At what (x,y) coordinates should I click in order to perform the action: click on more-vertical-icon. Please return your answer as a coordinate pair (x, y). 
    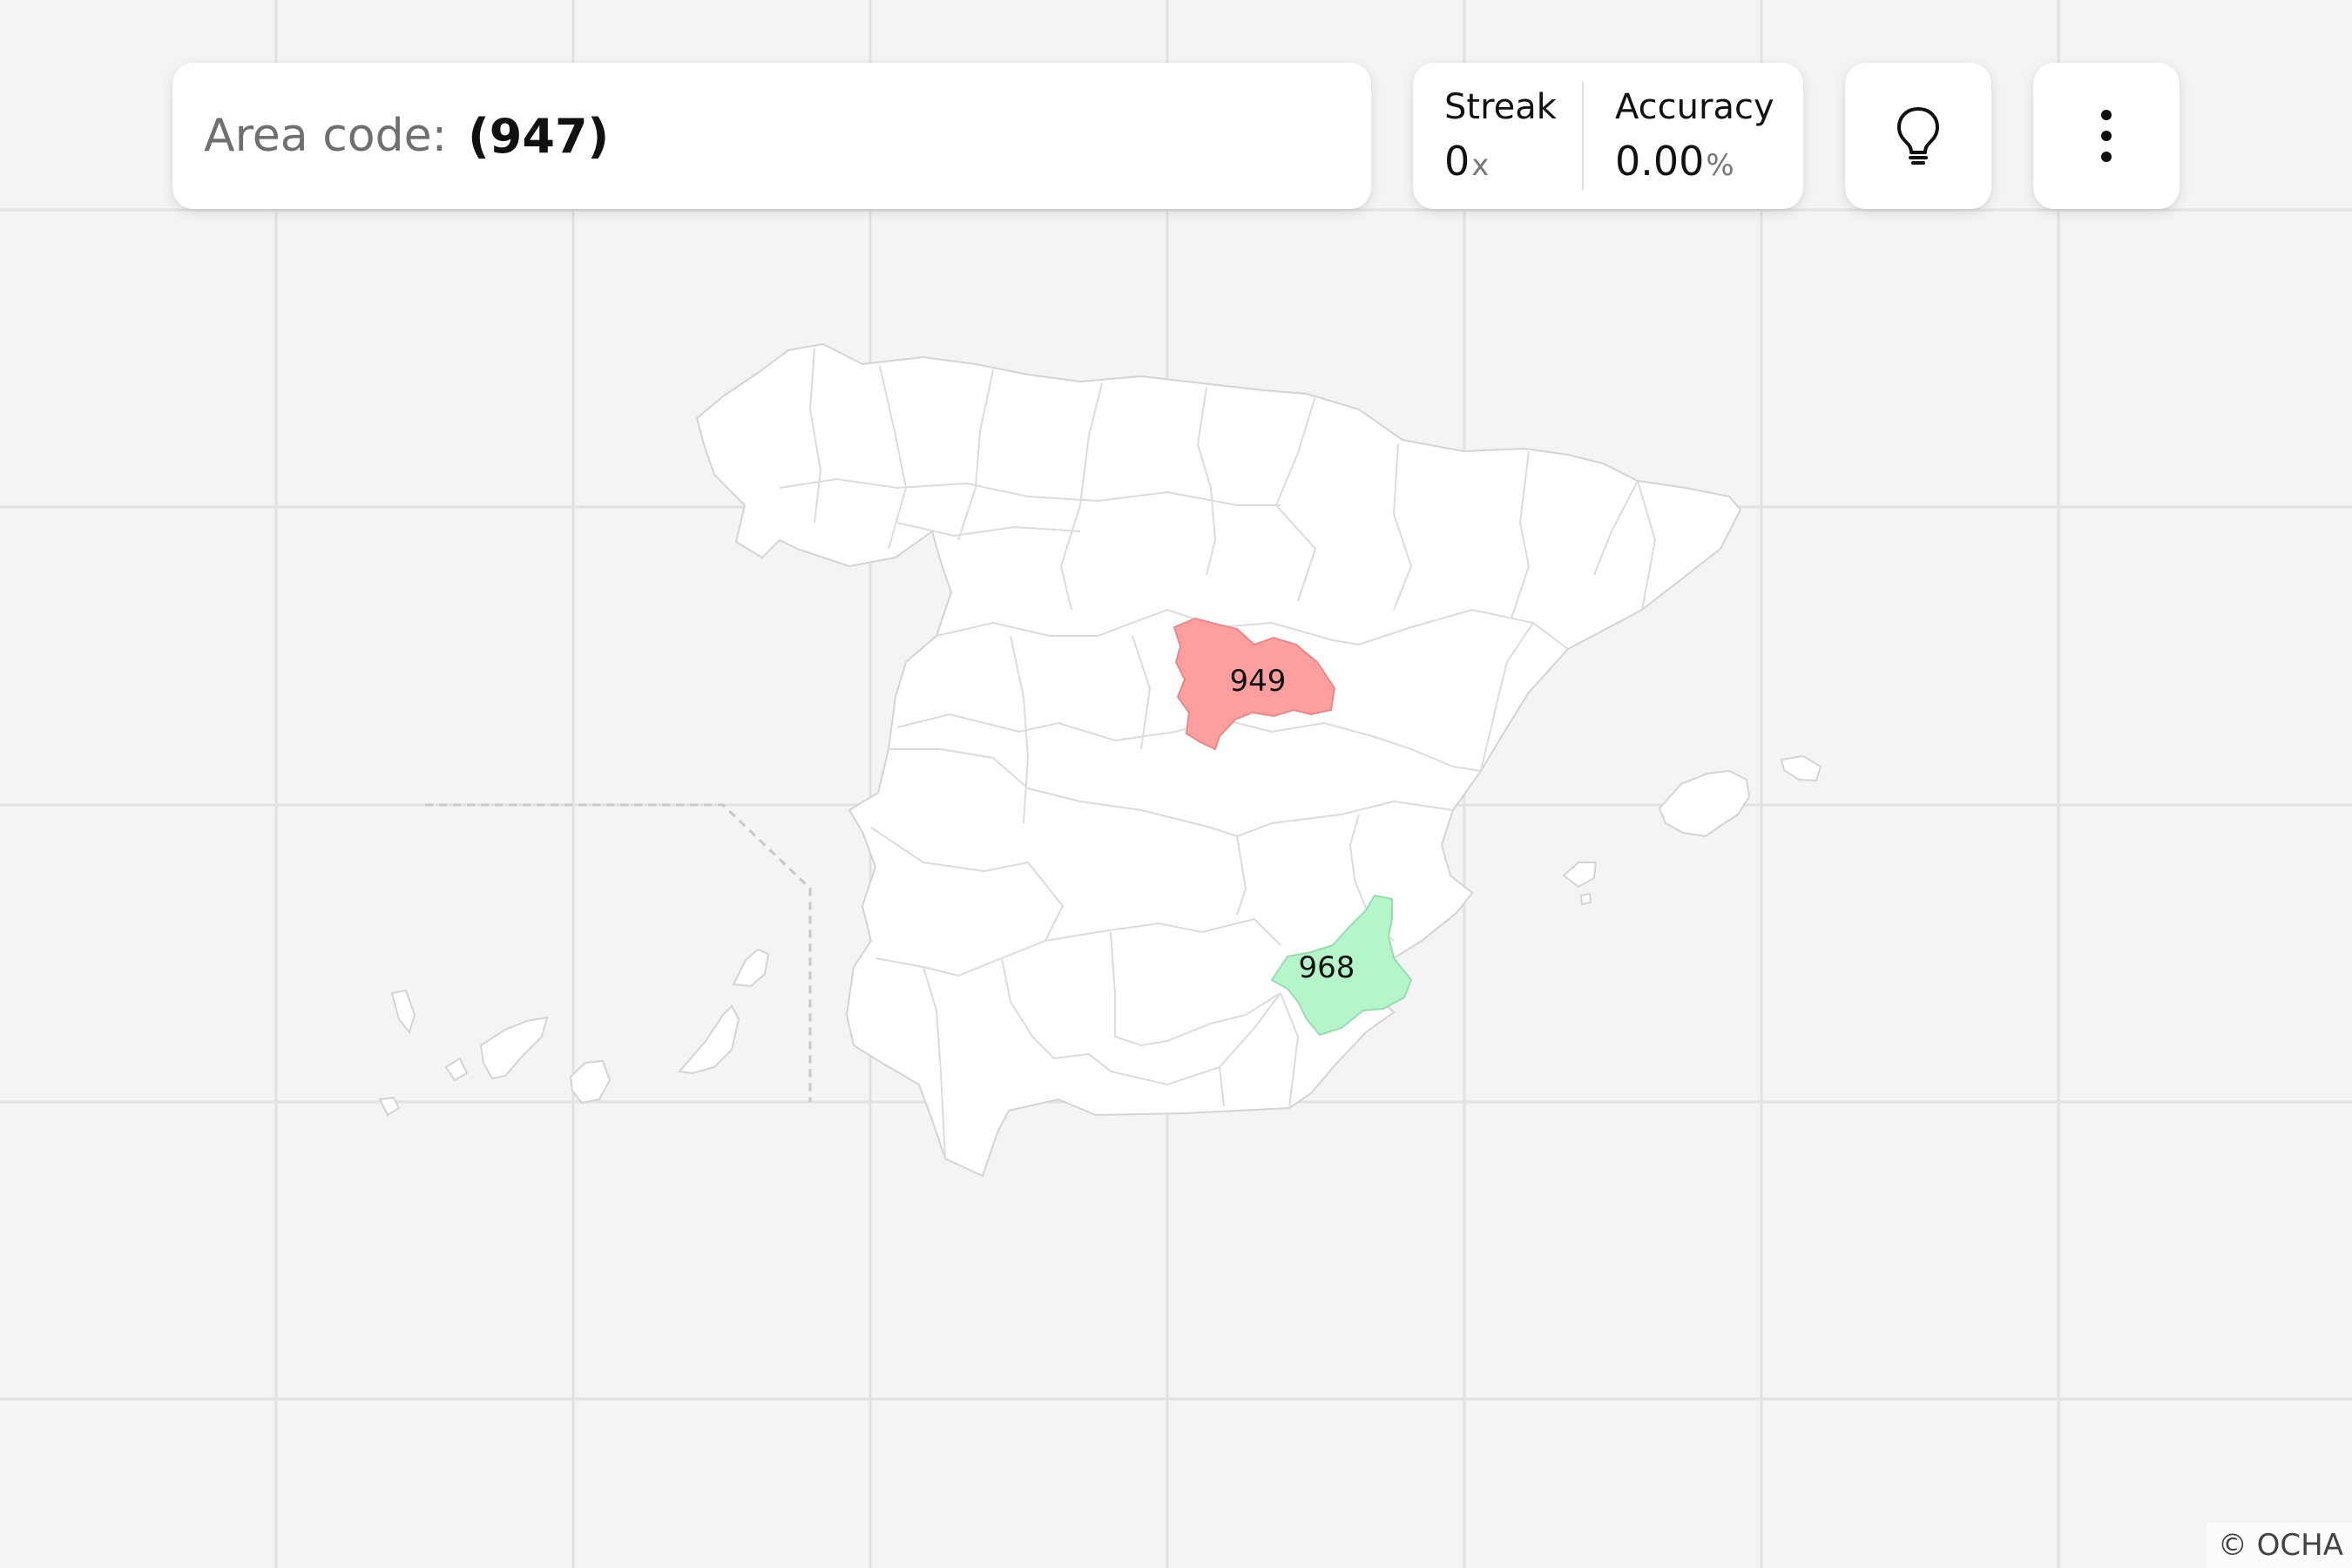
    Looking at the image, I should click on (2106, 136).